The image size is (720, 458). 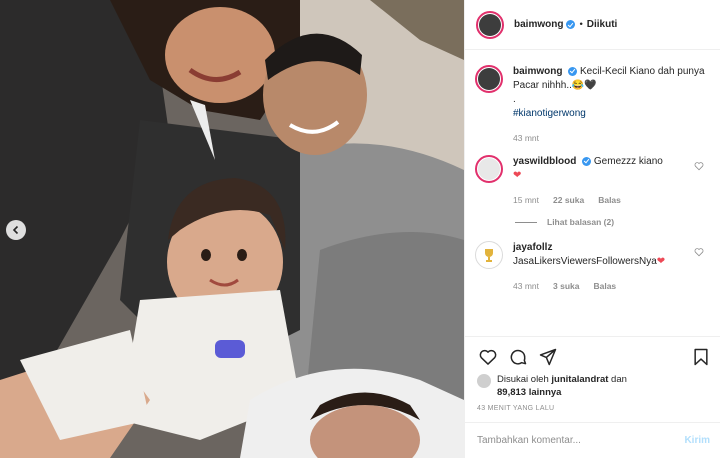 I want to click on comment-text: Gemezzz kiano, so click(x=628, y=161).